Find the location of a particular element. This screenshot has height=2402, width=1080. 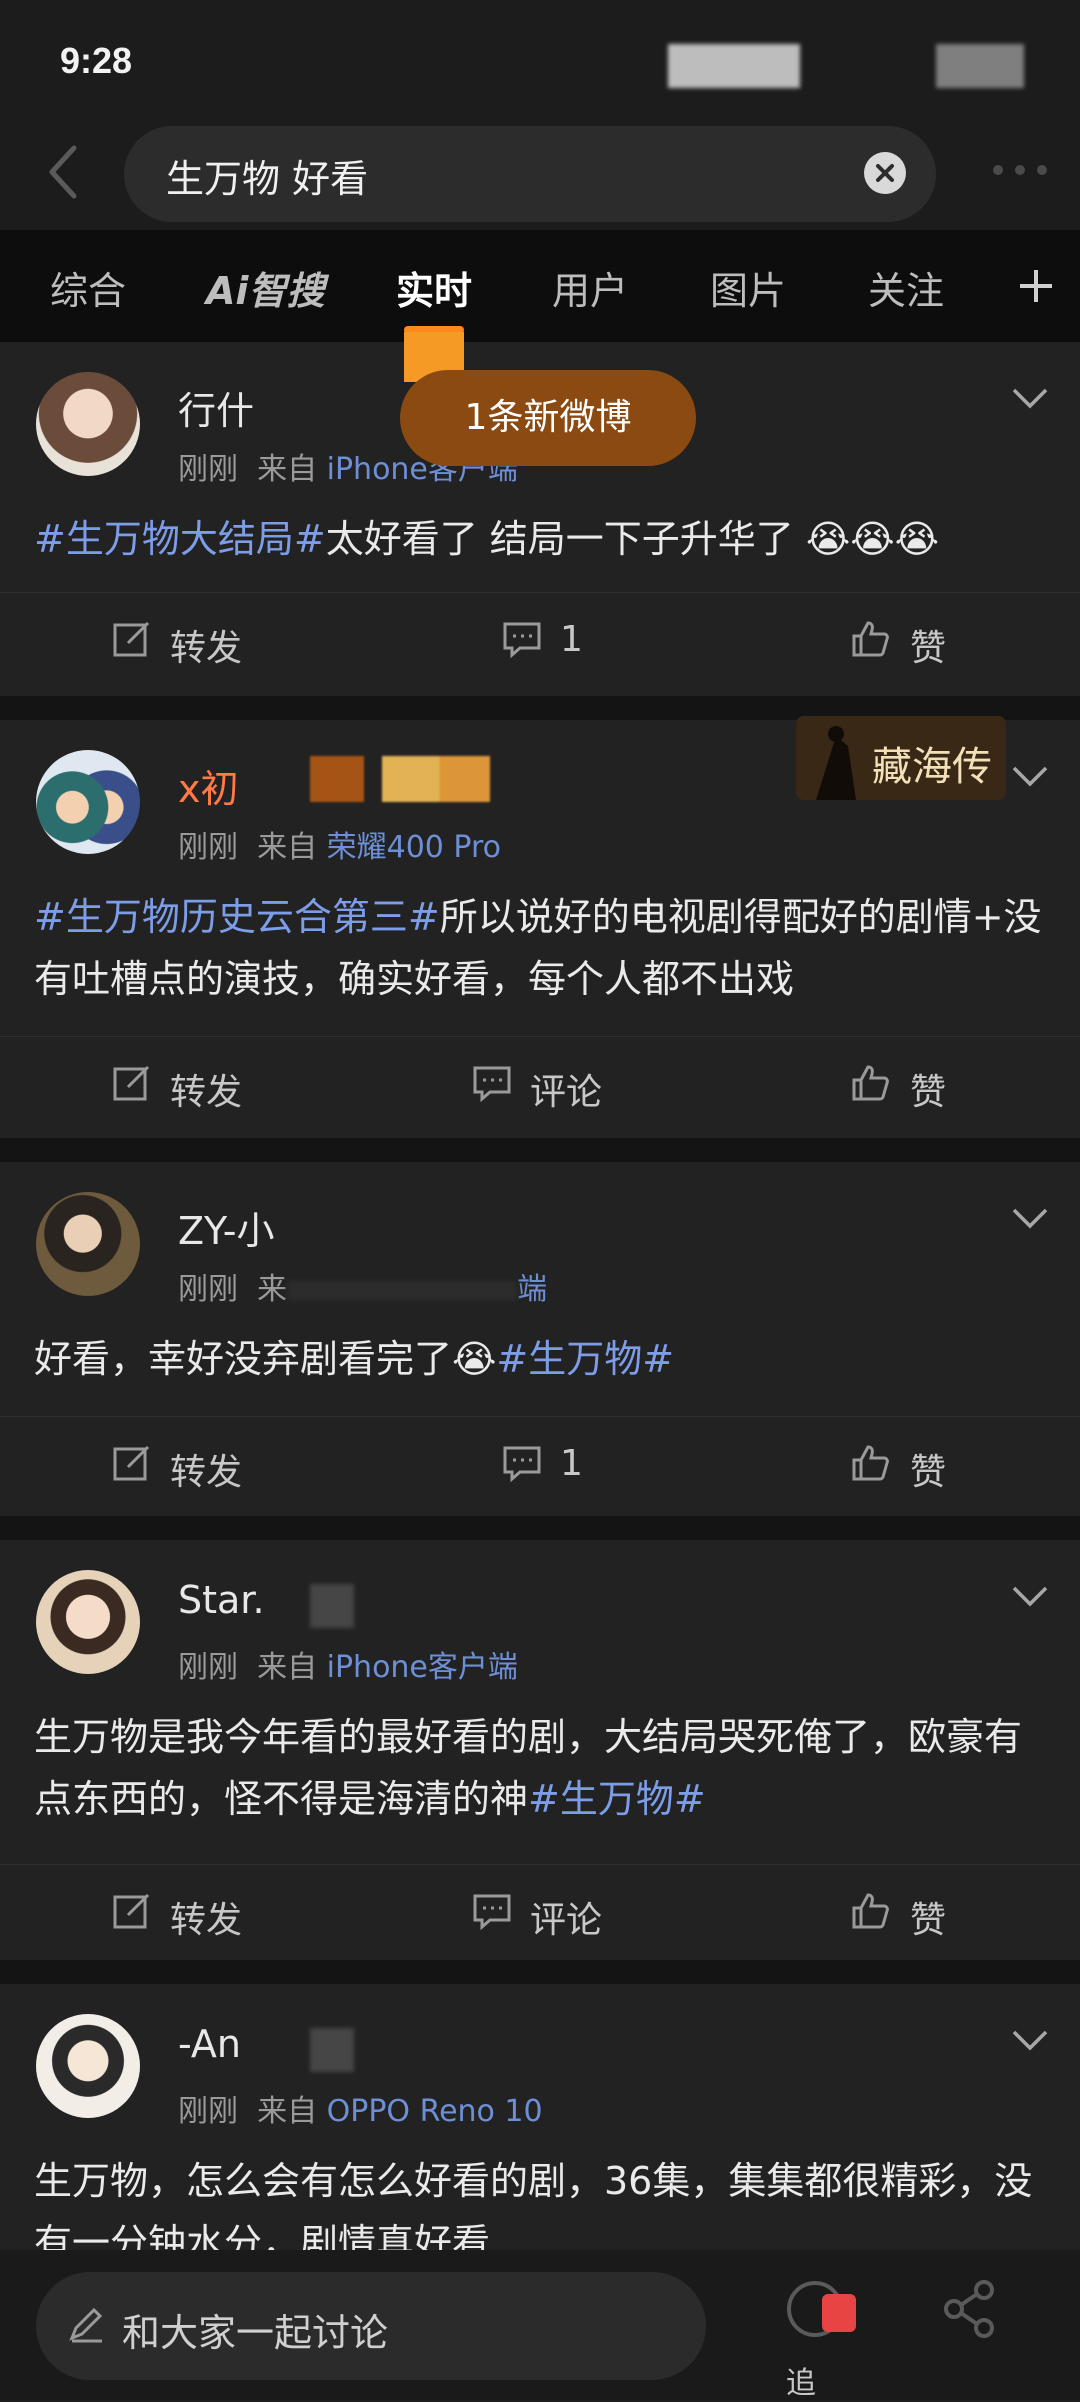

drama-banner: 藏海传 is located at coordinates (901, 758).